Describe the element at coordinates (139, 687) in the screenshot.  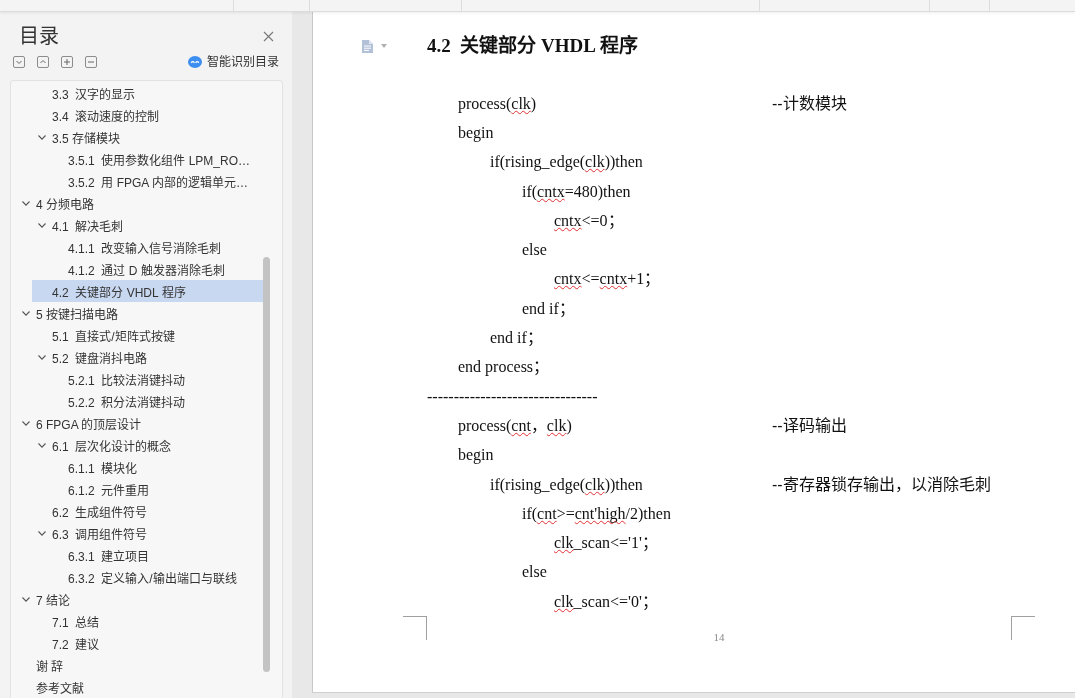
I see `toc-item: 参考文献` at that location.